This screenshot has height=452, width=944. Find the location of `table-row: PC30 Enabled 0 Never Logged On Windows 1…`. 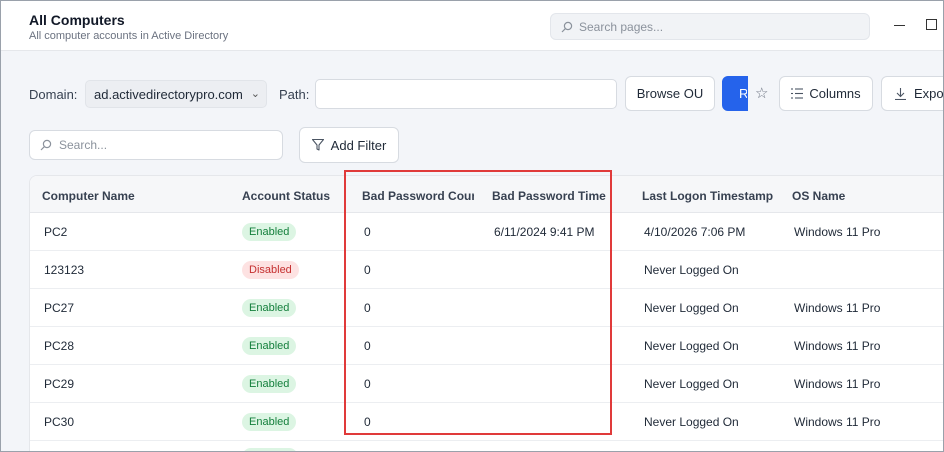

table-row: PC30 Enabled 0 Never Logged On Windows 1… is located at coordinates (486, 422).